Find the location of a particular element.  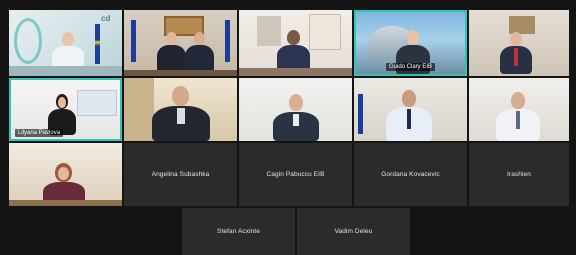

participant-name-label: Vadim Deleu is located at coordinates (353, 231).